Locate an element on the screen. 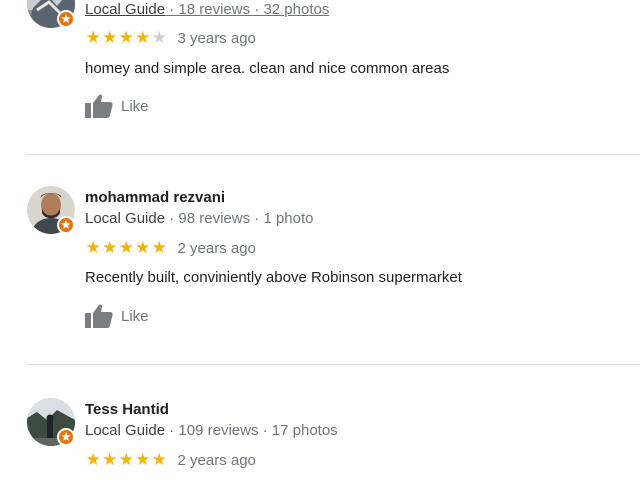 The image size is (640, 480). reviews-count: 98 reviews is located at coordinates (214, 218).